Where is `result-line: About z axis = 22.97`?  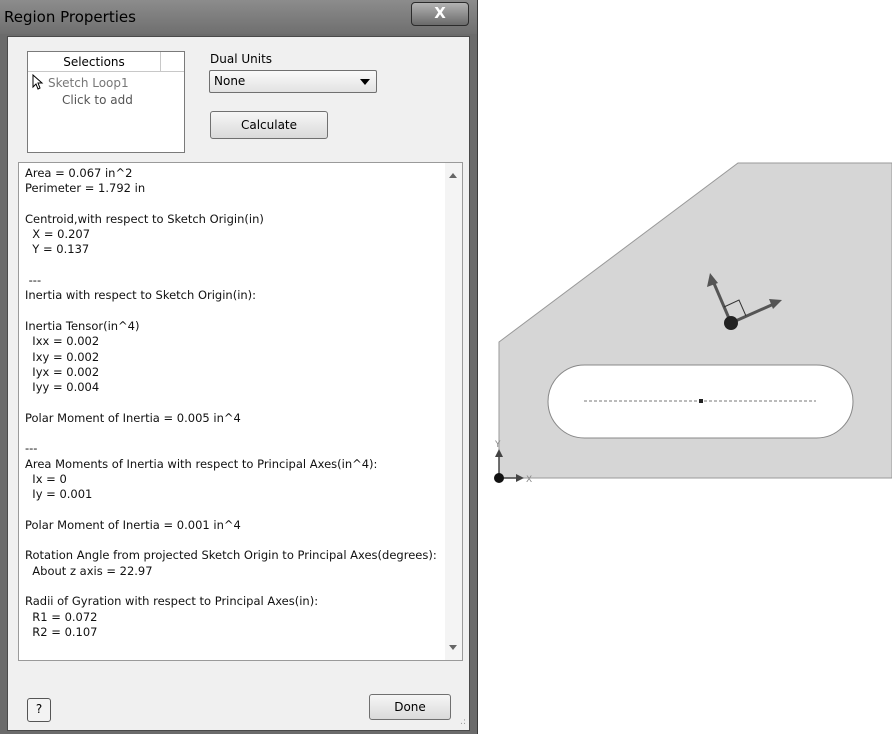
result-line: About z axis = 22.97 is located at coordinates (89, 570).